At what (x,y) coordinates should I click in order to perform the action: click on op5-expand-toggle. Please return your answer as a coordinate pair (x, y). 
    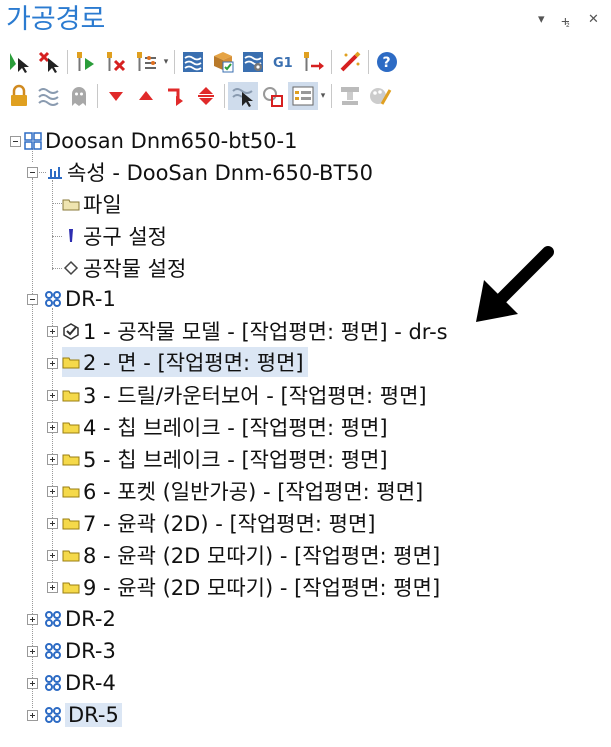
    Looking at the image, I should click on (52, 459).